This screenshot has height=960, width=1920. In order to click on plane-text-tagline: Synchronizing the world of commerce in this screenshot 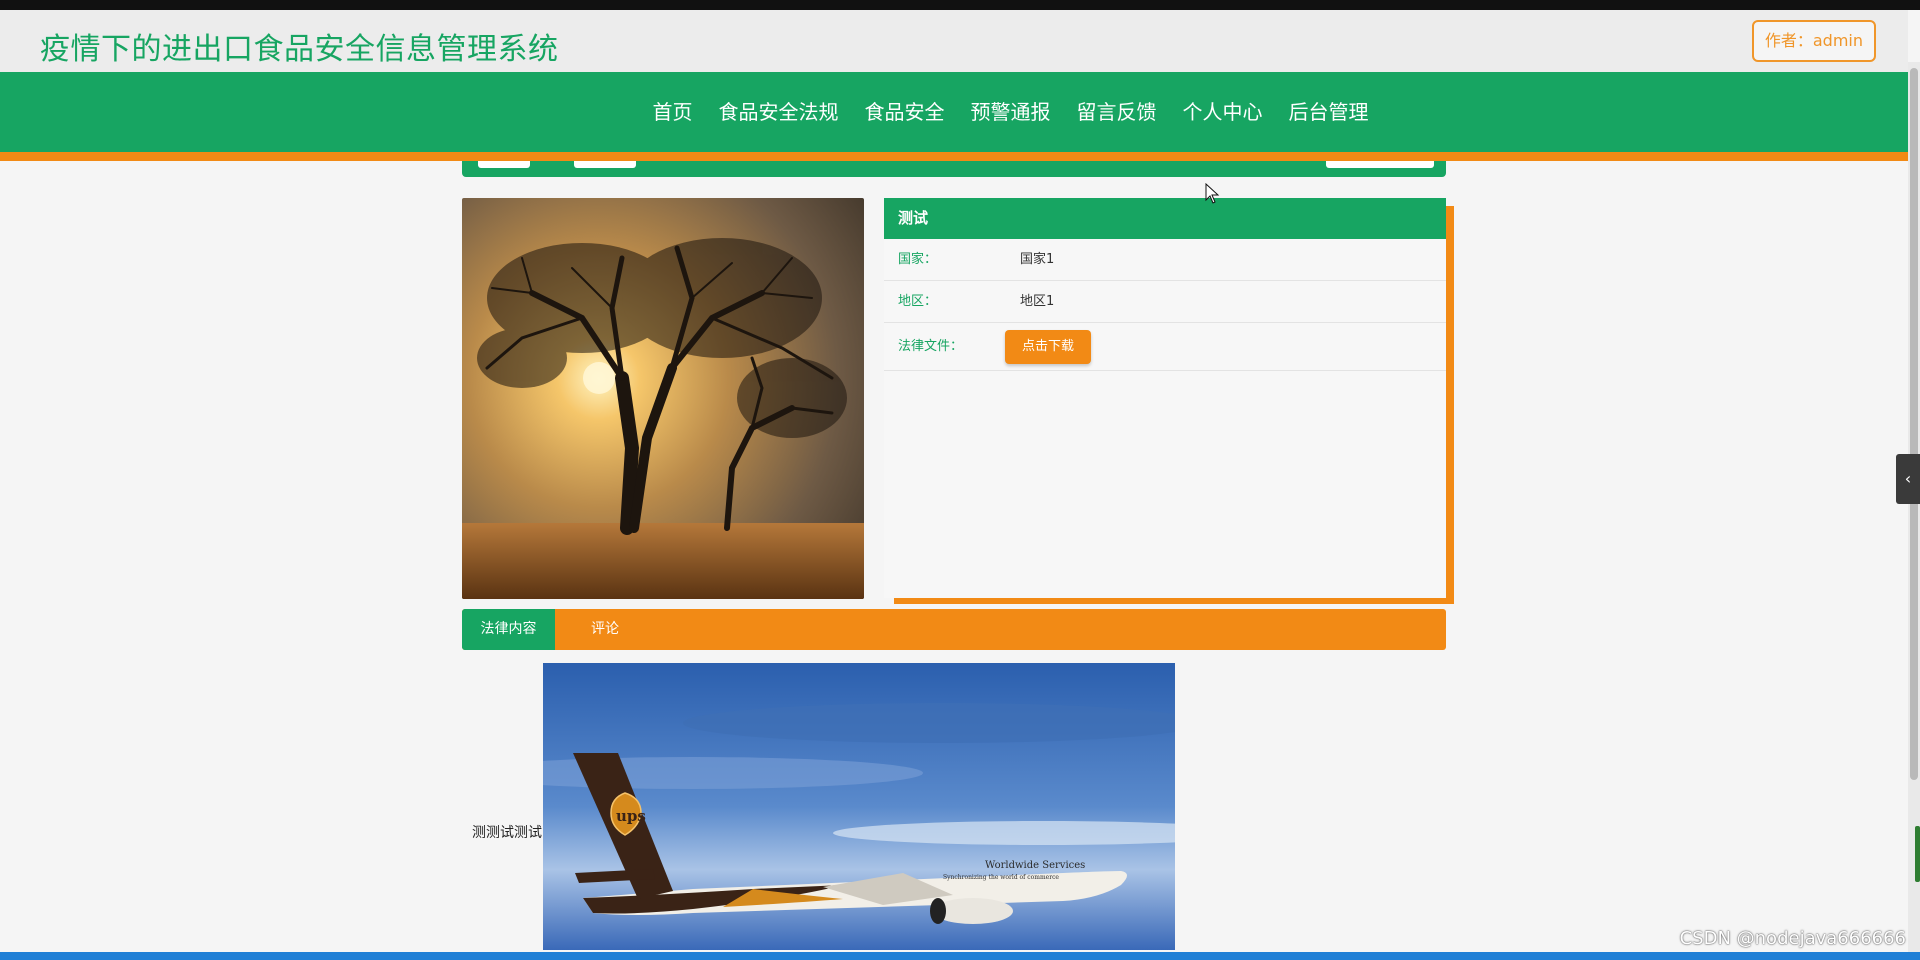, I will do `click(1001, 877)`.